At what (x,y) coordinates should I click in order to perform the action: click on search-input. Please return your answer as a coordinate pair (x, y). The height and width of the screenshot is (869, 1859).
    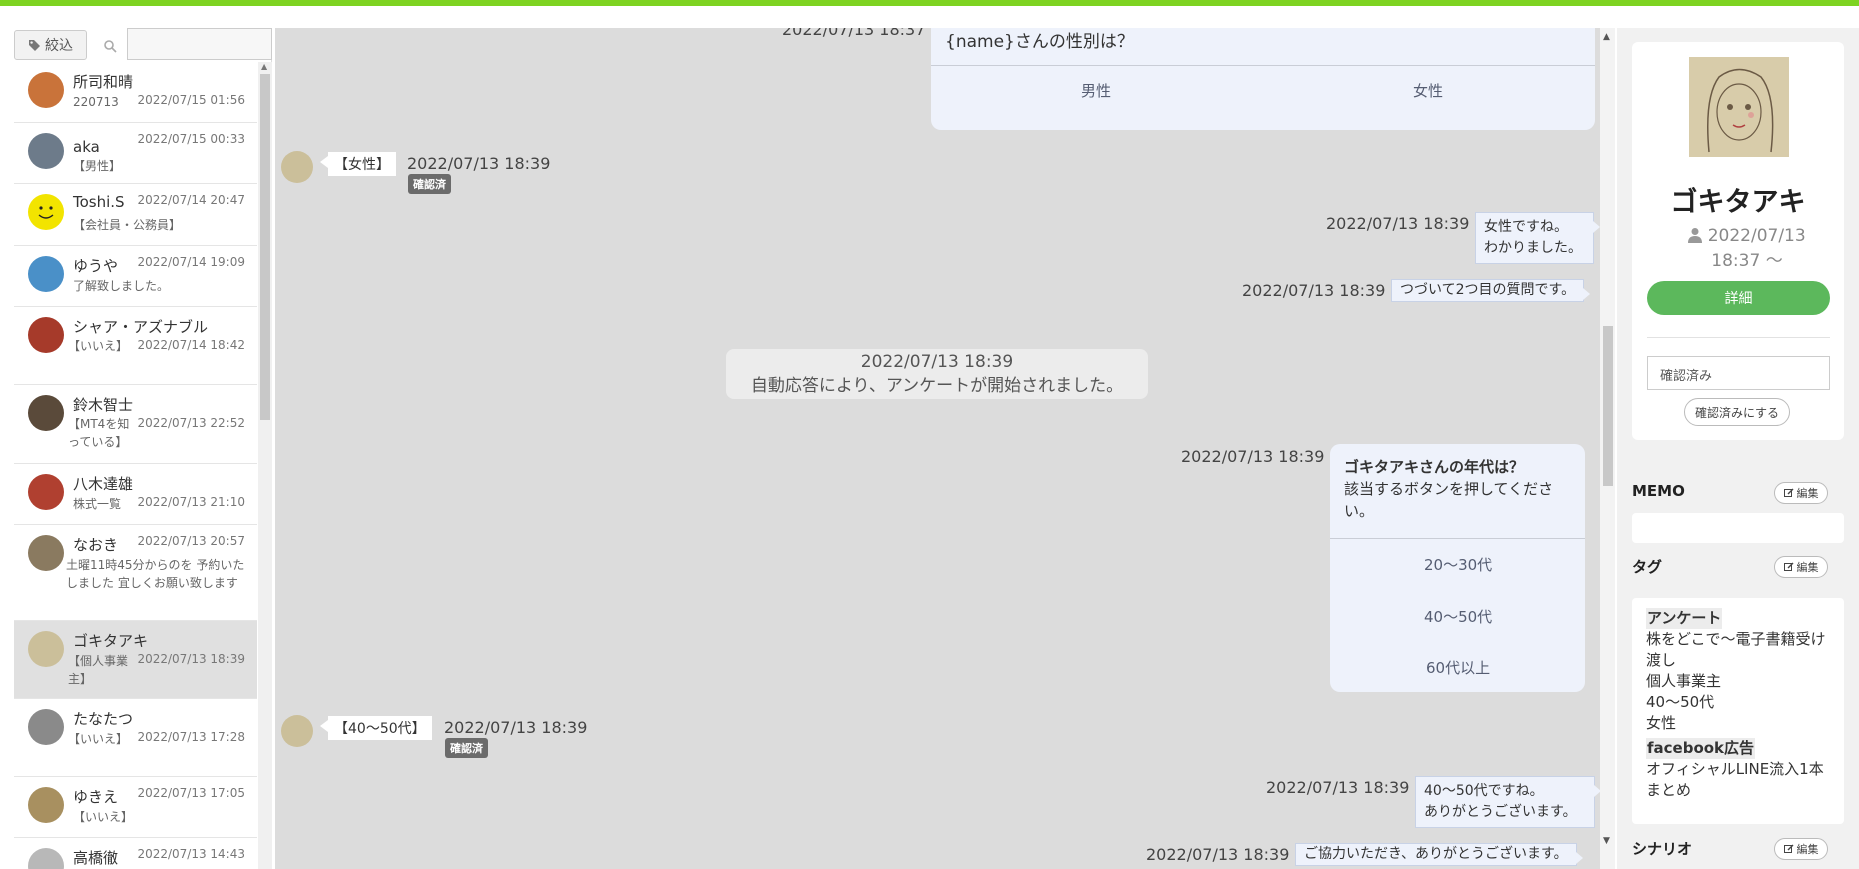
    Looking at the image, I should click on (199, 44).